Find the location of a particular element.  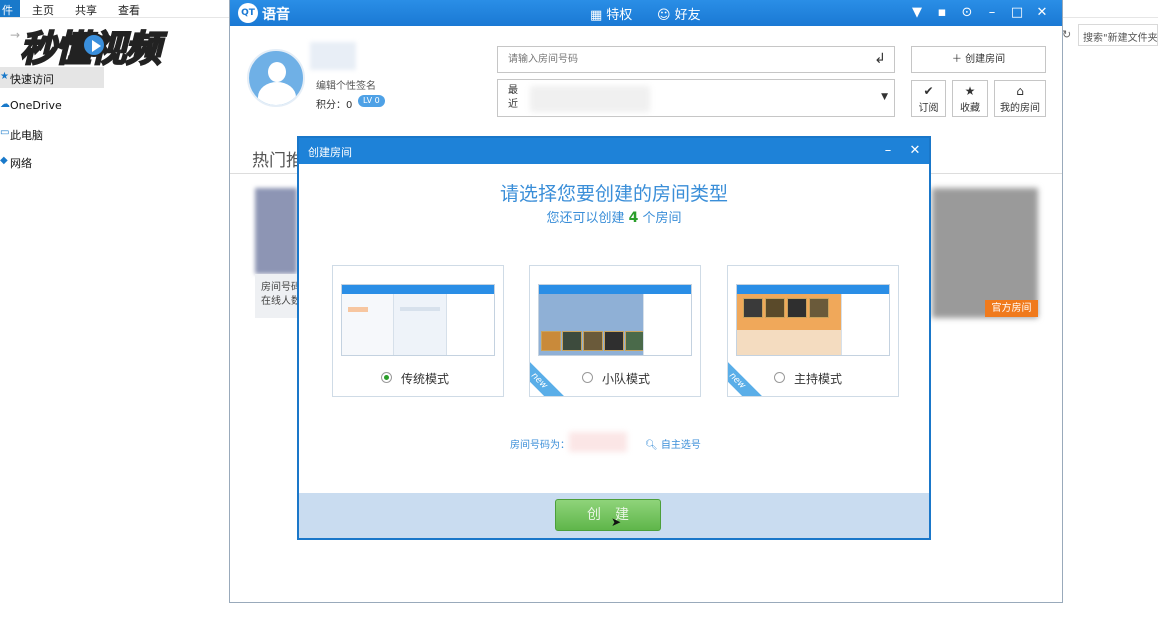

create-button: 创建 is located at coordinates (608, 515).